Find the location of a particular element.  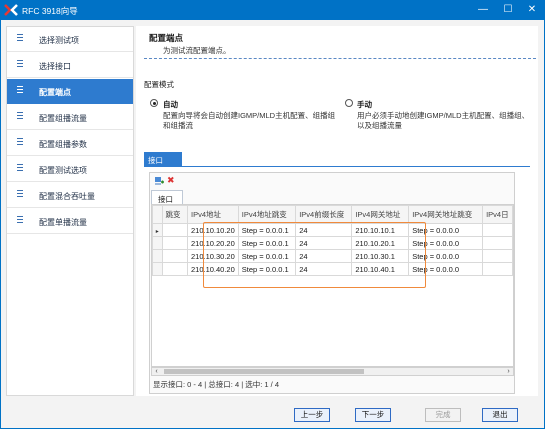

sidebar-item-unicast-traffic: 配置单播流量 is located at coordinates (70, 221).